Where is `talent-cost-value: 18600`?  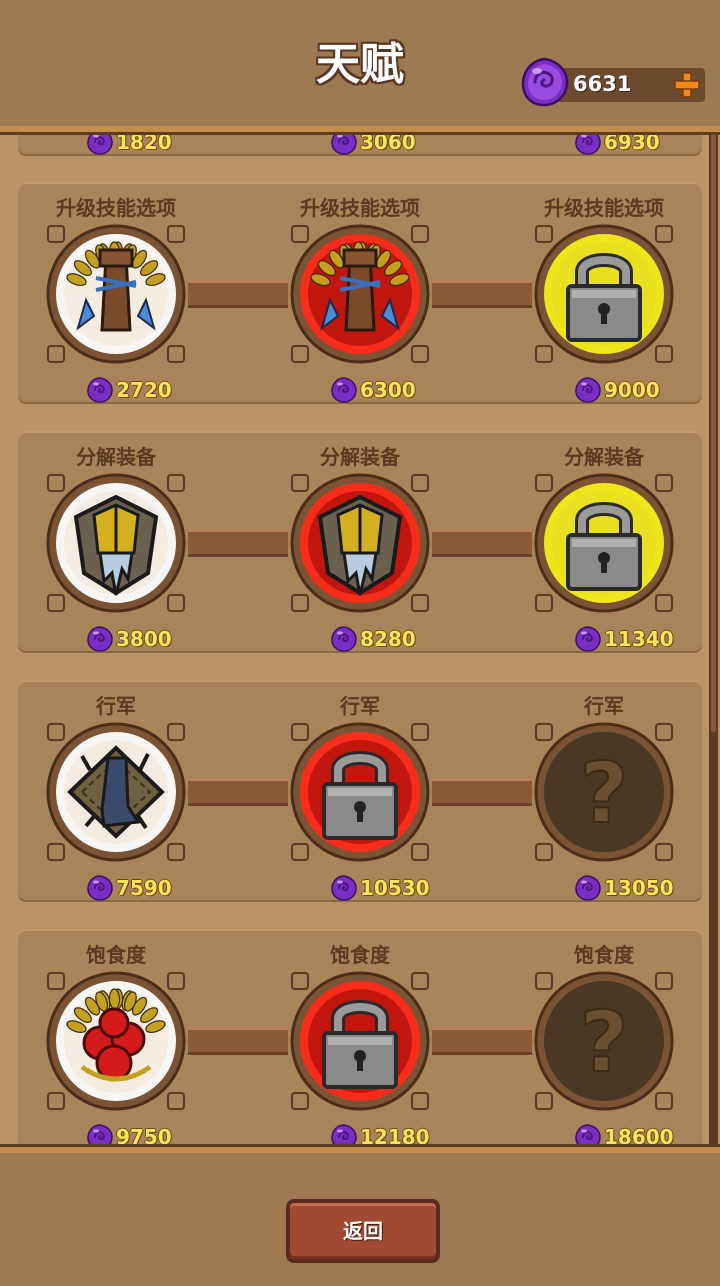 talent-cost-value: 18600 is located at coordinates (639, 1136).